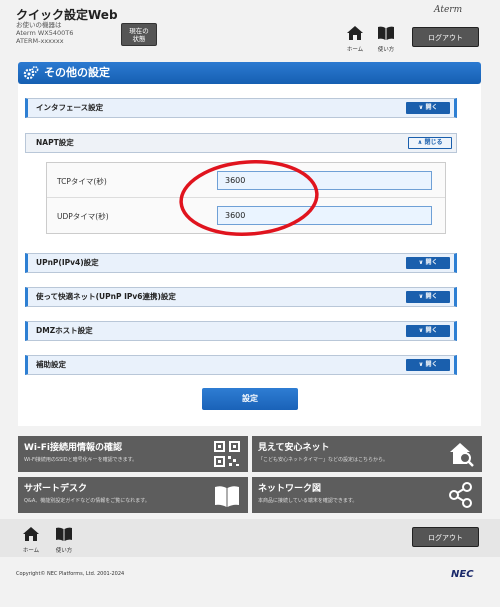  What do you see at coordinates (87, 501) in the screenshot?
I see `tile-support-desc: Q&A、機能別設定ガイドなどの情報をご覧になれます。` at bounding box center [87, 501].